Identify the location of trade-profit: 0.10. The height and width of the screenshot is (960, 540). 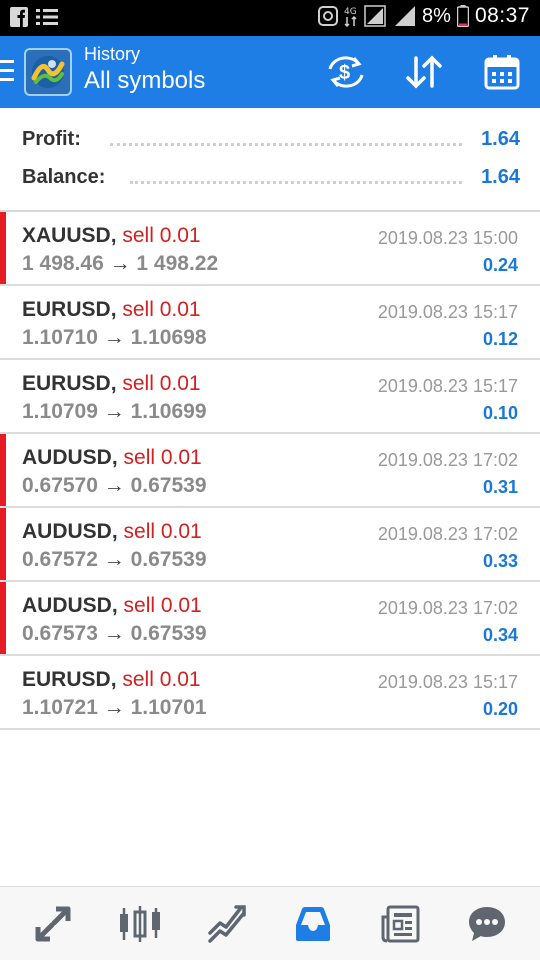
(500, 413).